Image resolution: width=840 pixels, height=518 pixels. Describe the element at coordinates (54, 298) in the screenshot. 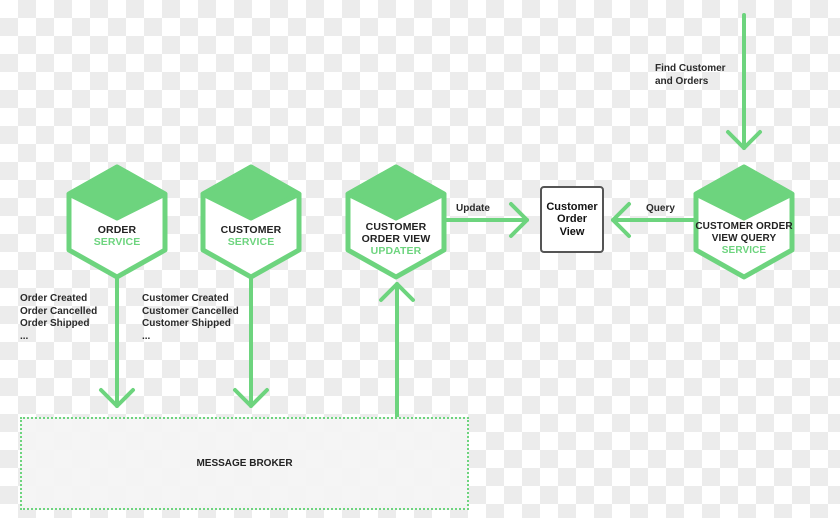

I see `event-item: Order Created` at that location.